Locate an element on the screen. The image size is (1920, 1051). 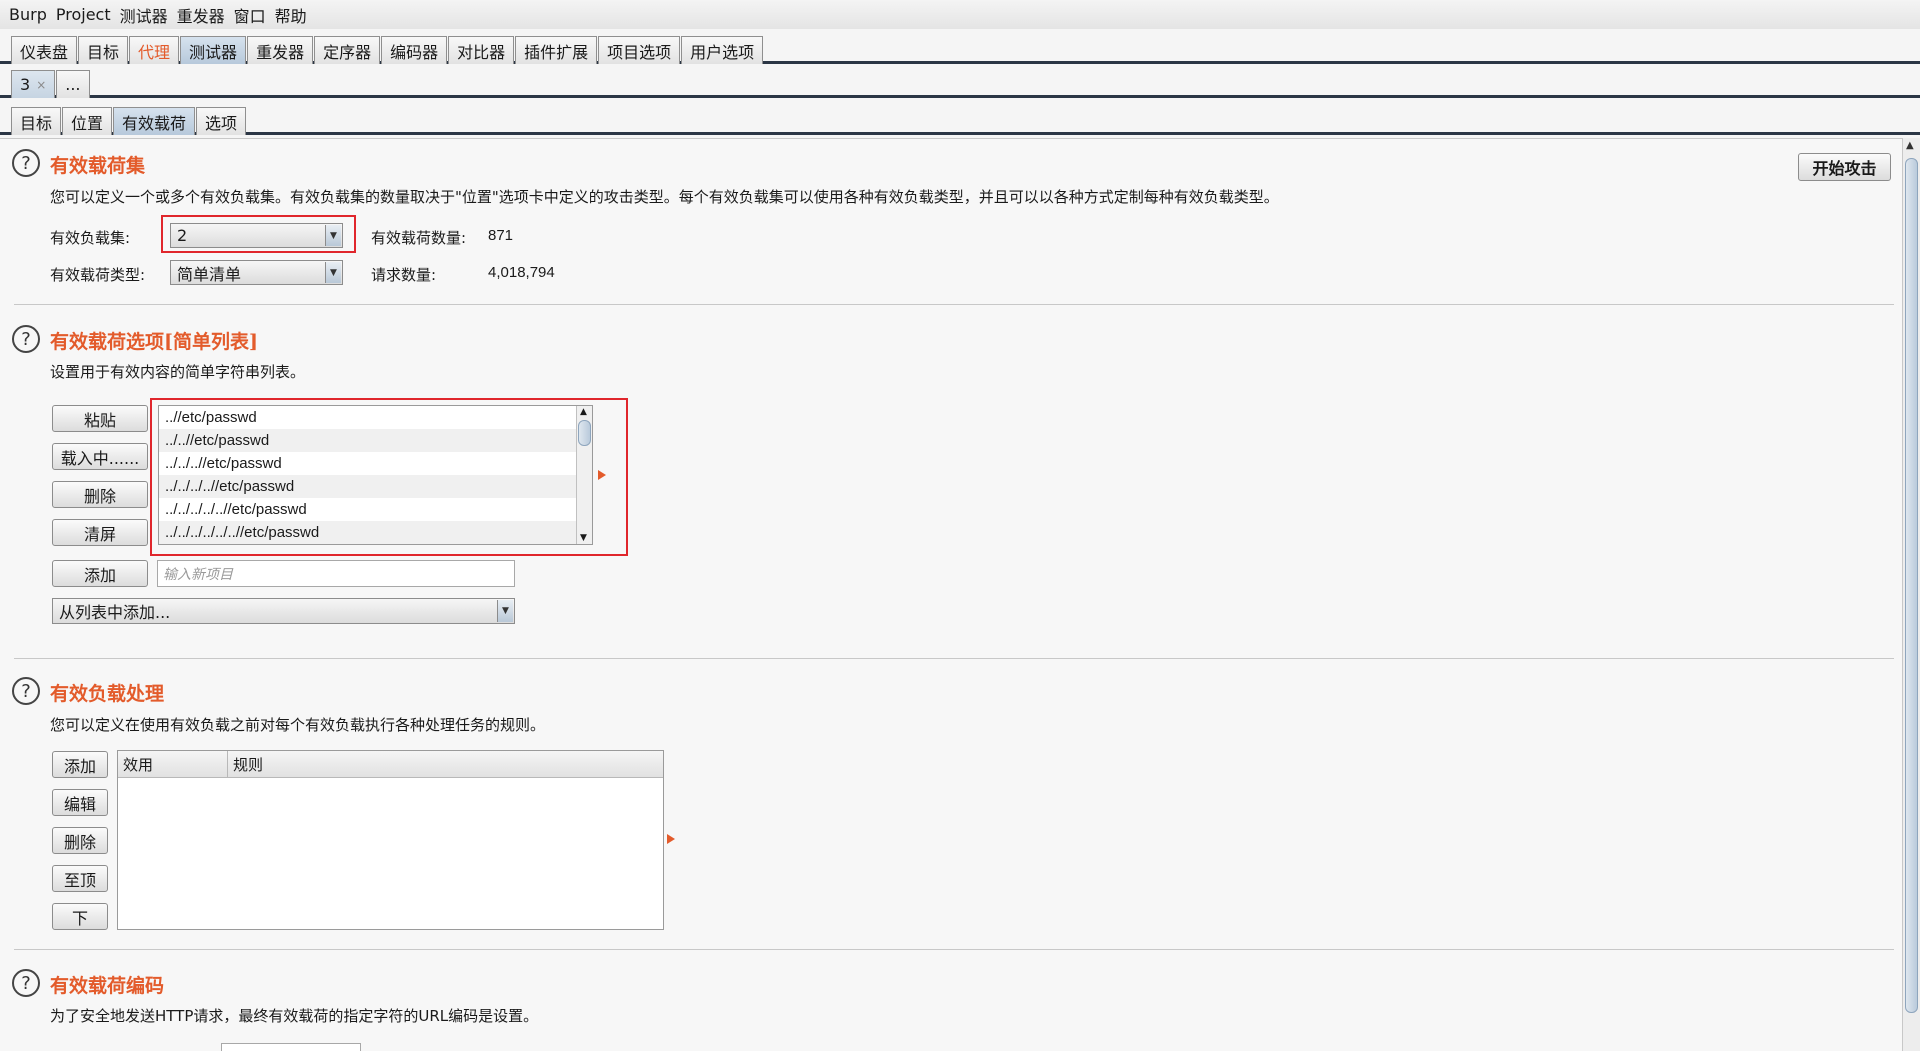
close-icon: × is located at coordinates (41, 85).